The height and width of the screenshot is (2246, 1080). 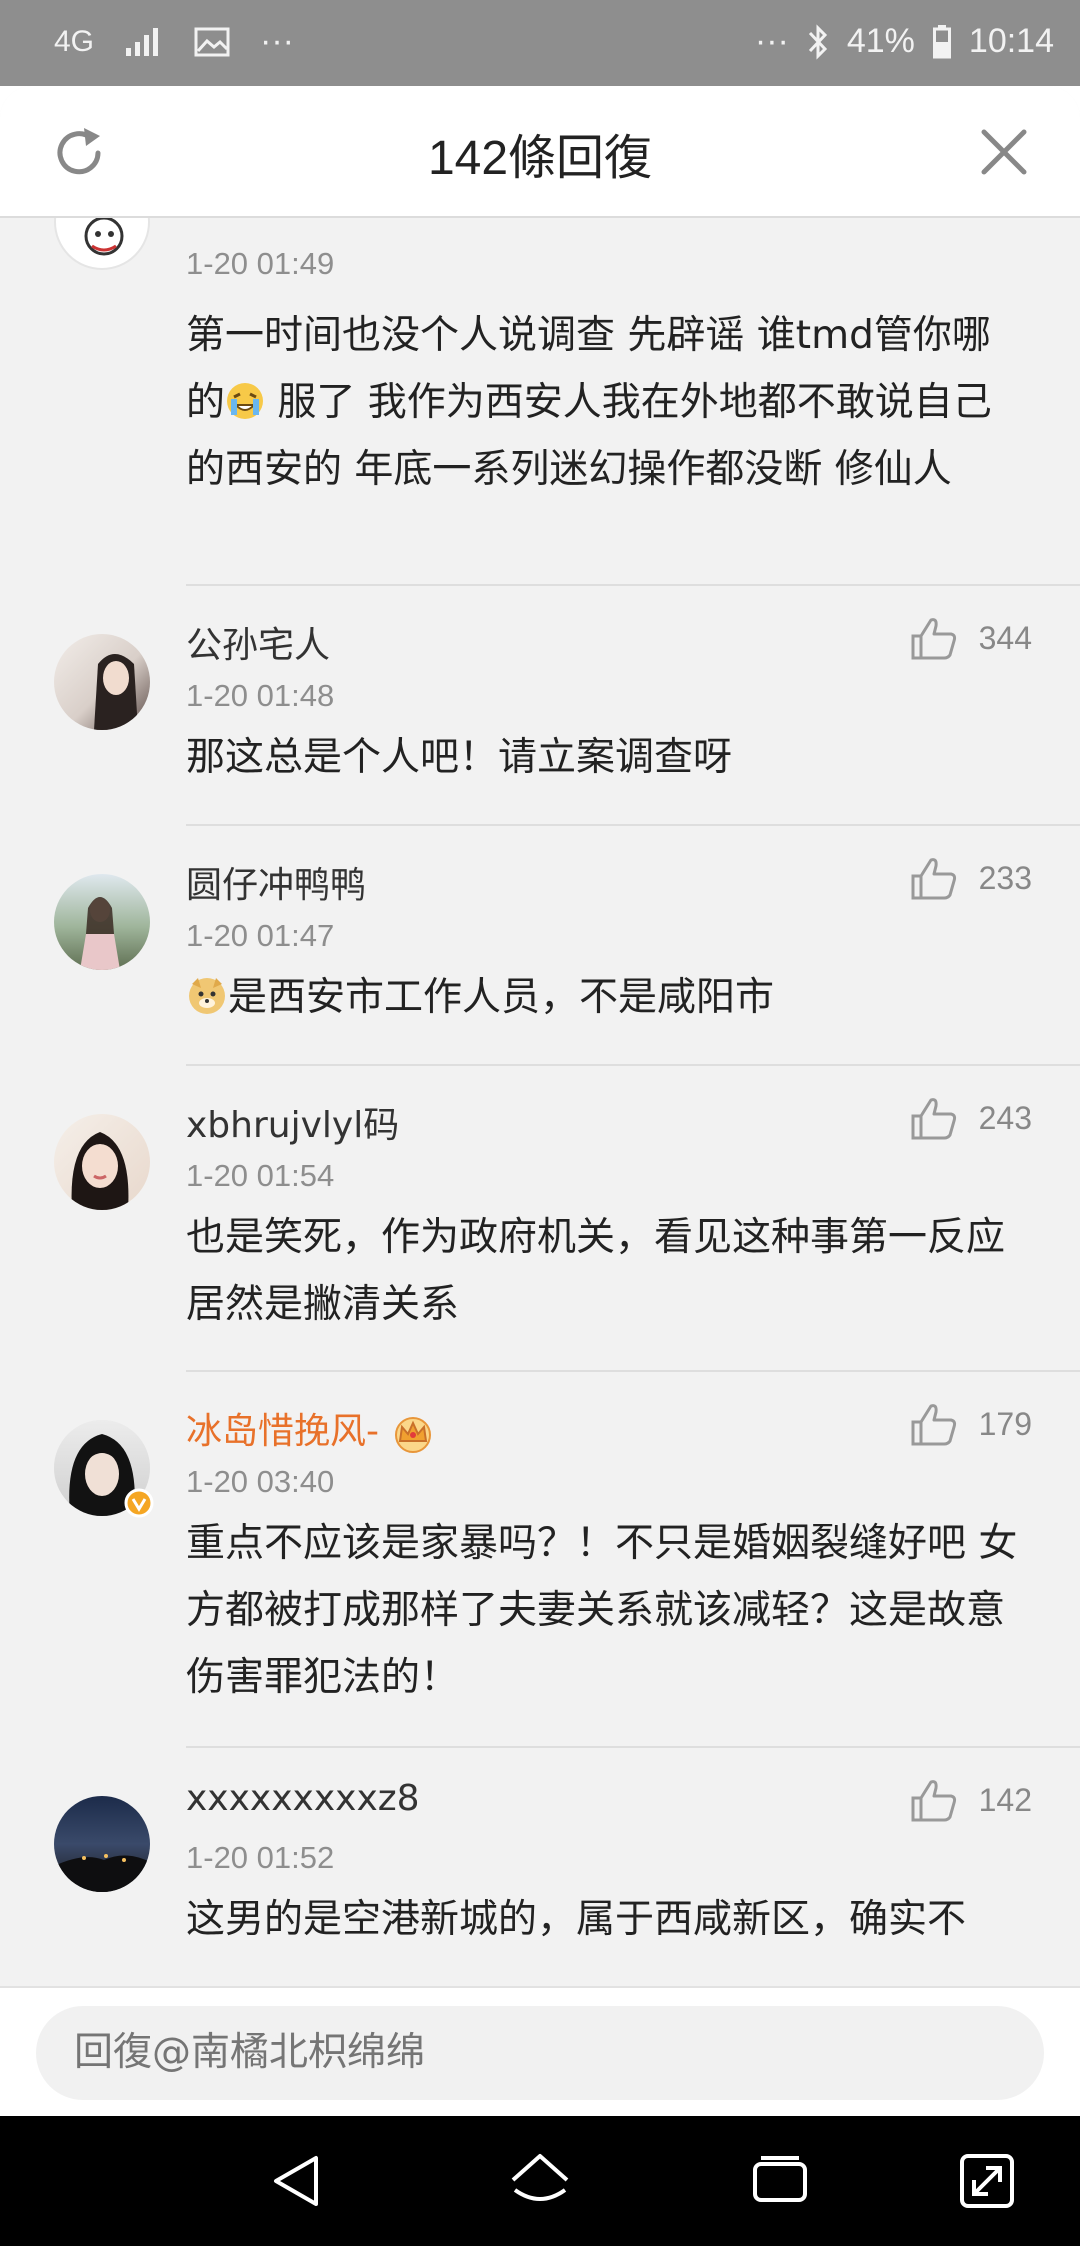 What do you see at coordinates (941, 41) in the screenshot?
I see `battery-icon` at bounding box center [941, 41].